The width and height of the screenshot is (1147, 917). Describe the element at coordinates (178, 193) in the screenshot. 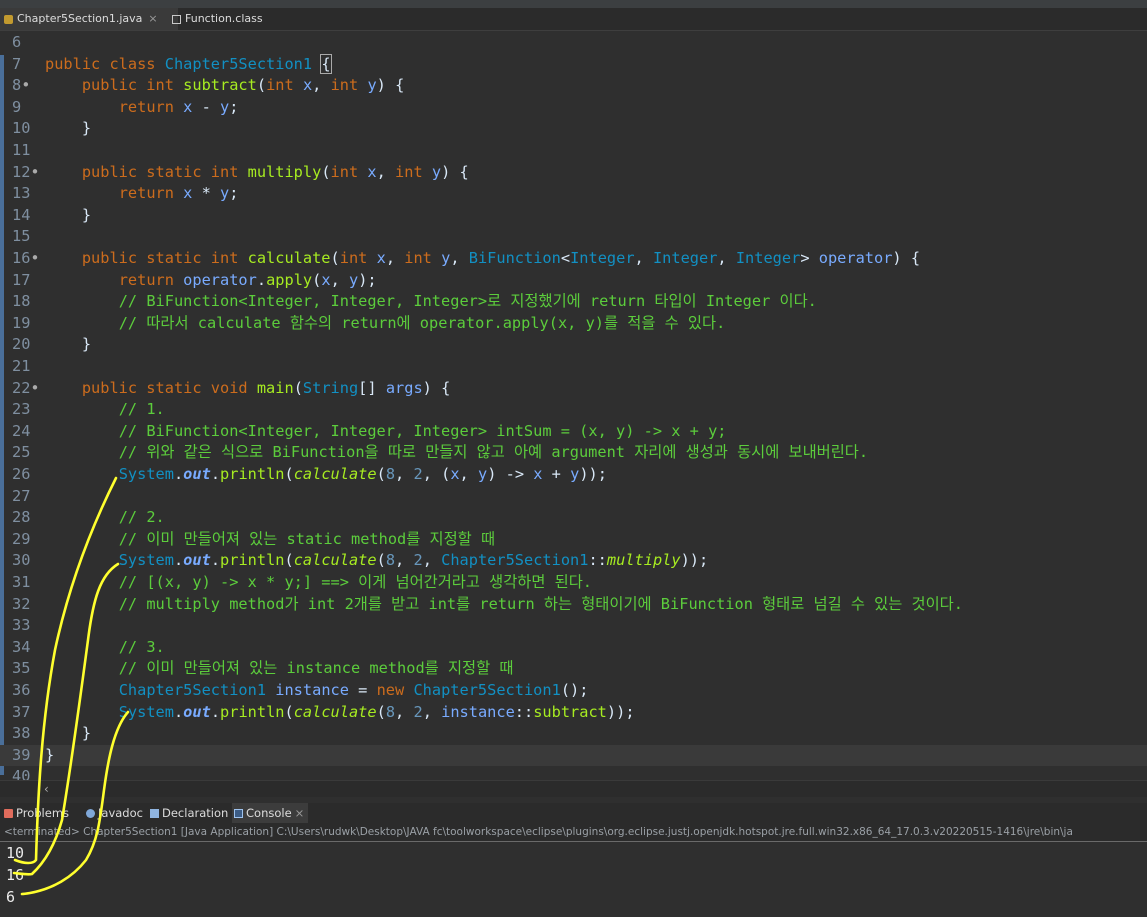

I see `code-text: return x * y;` at that location.